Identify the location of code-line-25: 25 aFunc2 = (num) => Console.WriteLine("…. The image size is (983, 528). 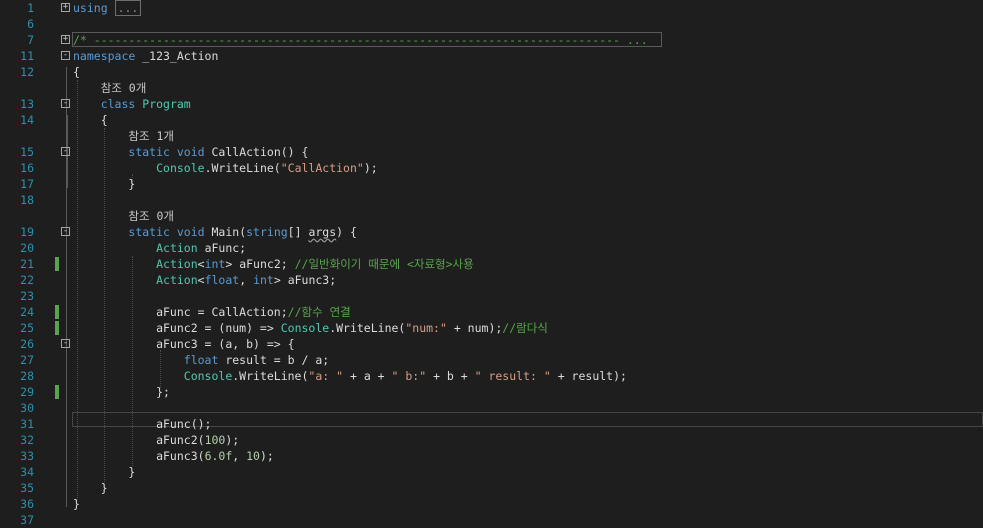
(491, 328).